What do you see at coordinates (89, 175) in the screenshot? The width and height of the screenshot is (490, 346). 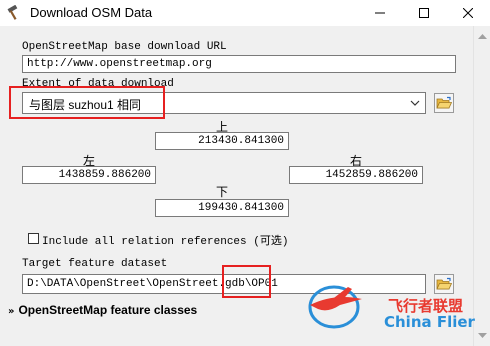 I see `extent-left-input: 1438859.886200` at bounding box center [89, 175].